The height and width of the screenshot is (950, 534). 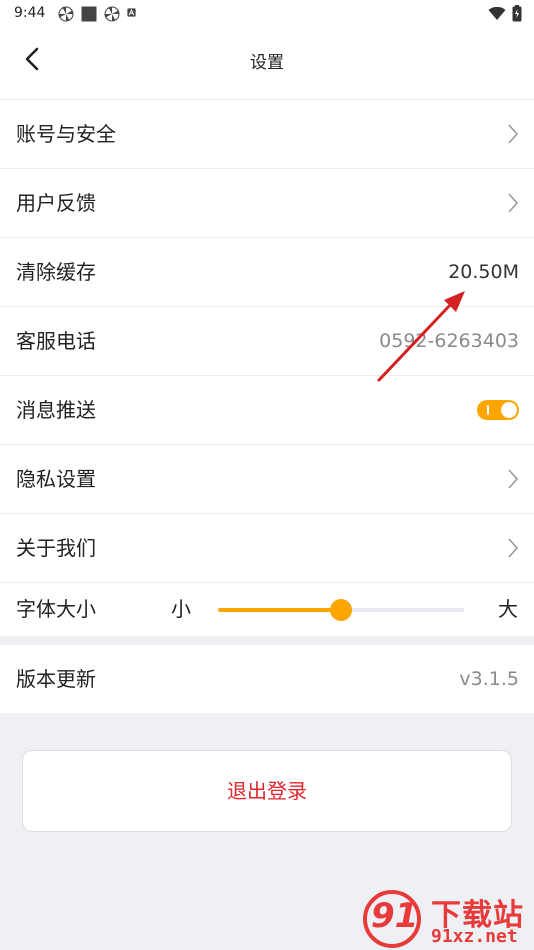 What do you see at coordinates (448, 919) in the screenshot?
I see `watermark-logo: 91 下载站 91xz.net` at bounding box center [448, 919].